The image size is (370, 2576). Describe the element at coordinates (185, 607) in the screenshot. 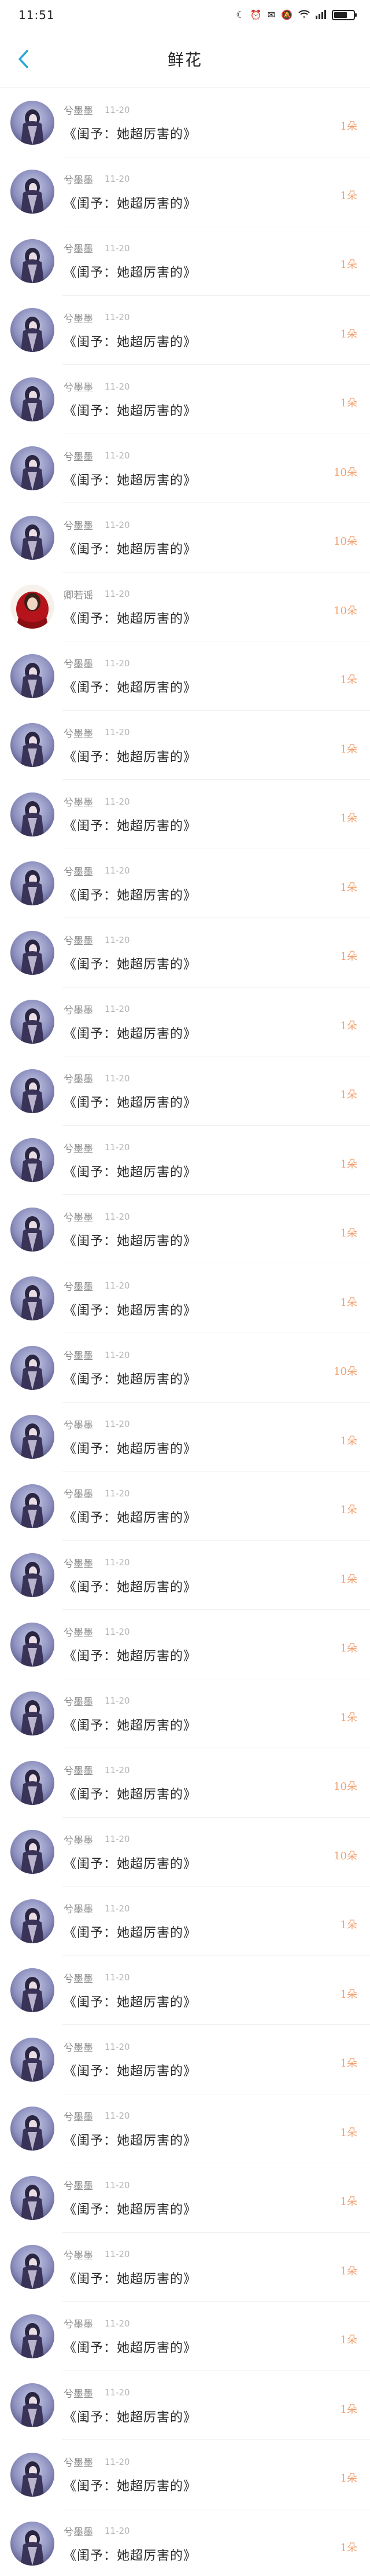

I see `list-item: 卿若谣 11-20 《闺予：她超厉害的》 10朵` at that location.